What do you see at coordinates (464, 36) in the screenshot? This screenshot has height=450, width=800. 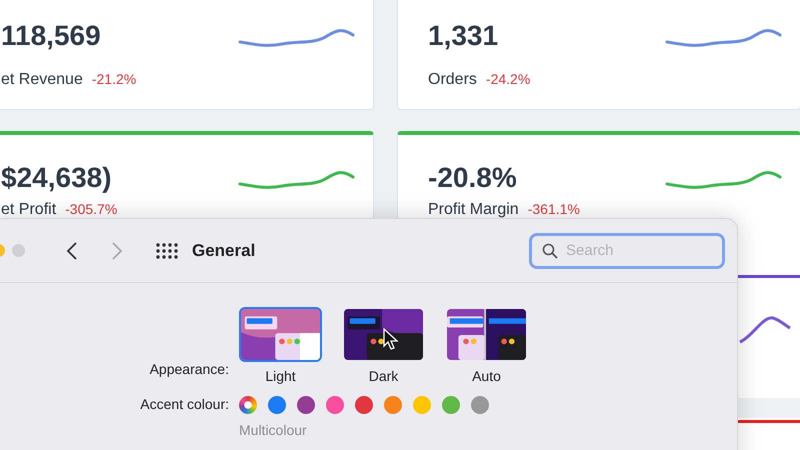 I see `metric-value: 1,331` at bounding box center [464, 36].